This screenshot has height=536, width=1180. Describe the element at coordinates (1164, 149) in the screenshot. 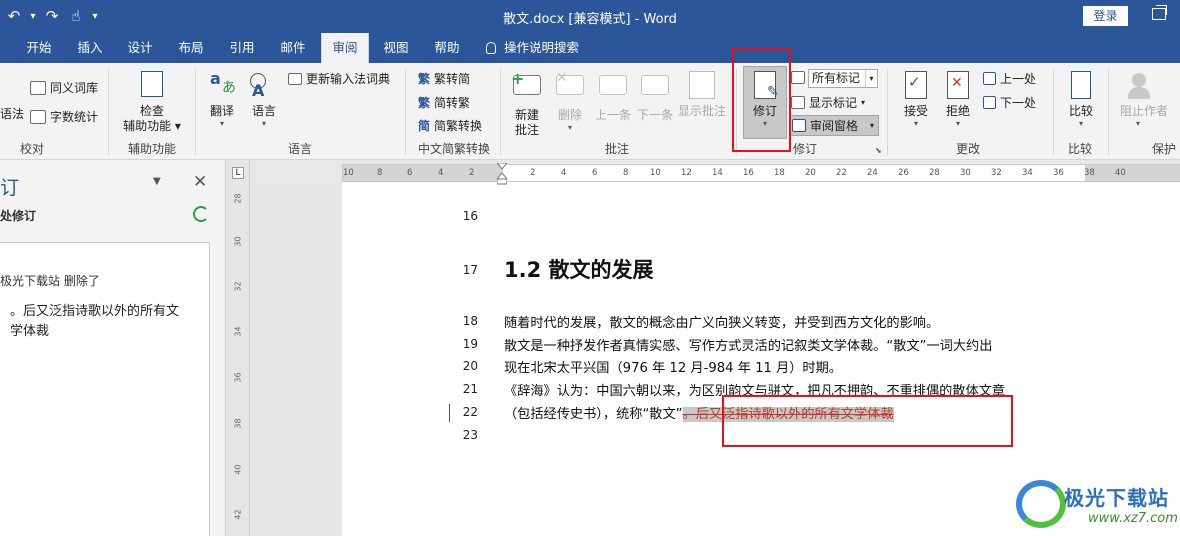

I see `group-label-protect: 保护` at that location.